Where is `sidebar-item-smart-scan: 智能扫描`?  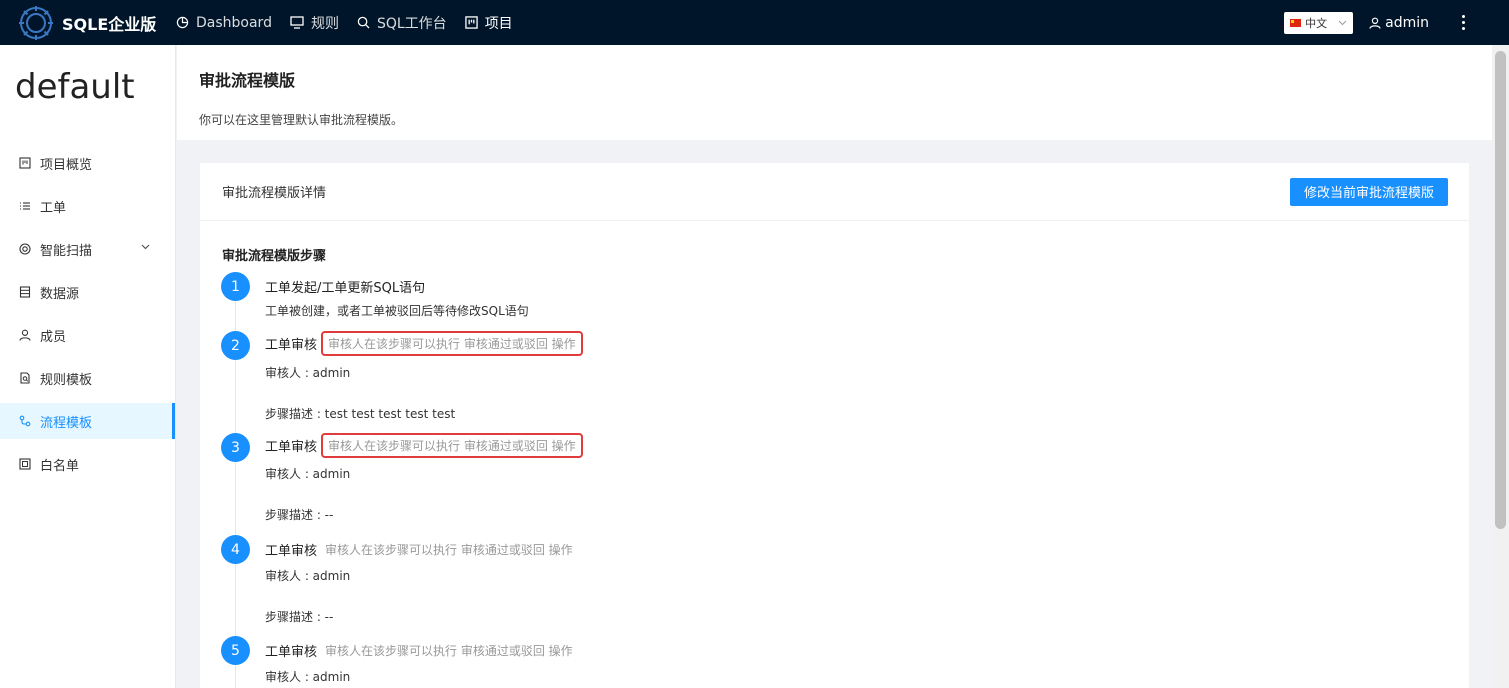 sidebar-item-smart-scan: 智能扫描 is located at coordinates (87, 249).